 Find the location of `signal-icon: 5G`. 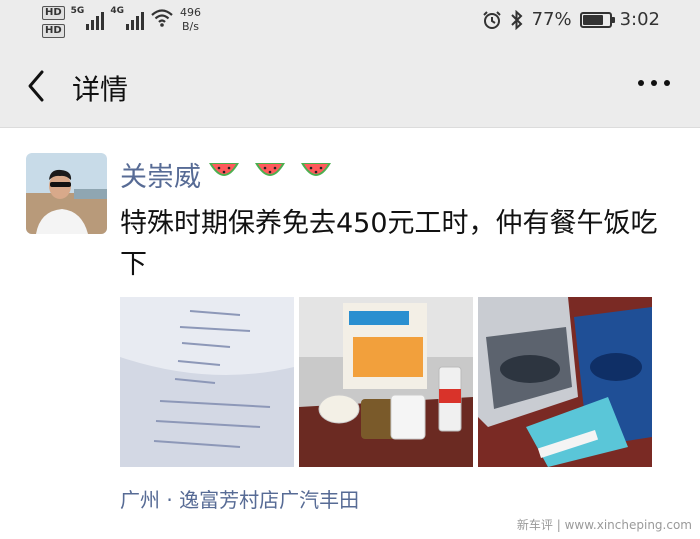

signal-icon: 5G is located at coordinates (88, 18).